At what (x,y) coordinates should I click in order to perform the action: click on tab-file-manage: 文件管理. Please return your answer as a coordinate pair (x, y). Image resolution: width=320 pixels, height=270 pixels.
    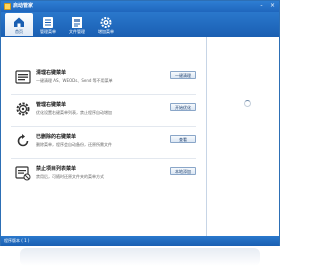
    Looking at the image, I should click on (77, 24).